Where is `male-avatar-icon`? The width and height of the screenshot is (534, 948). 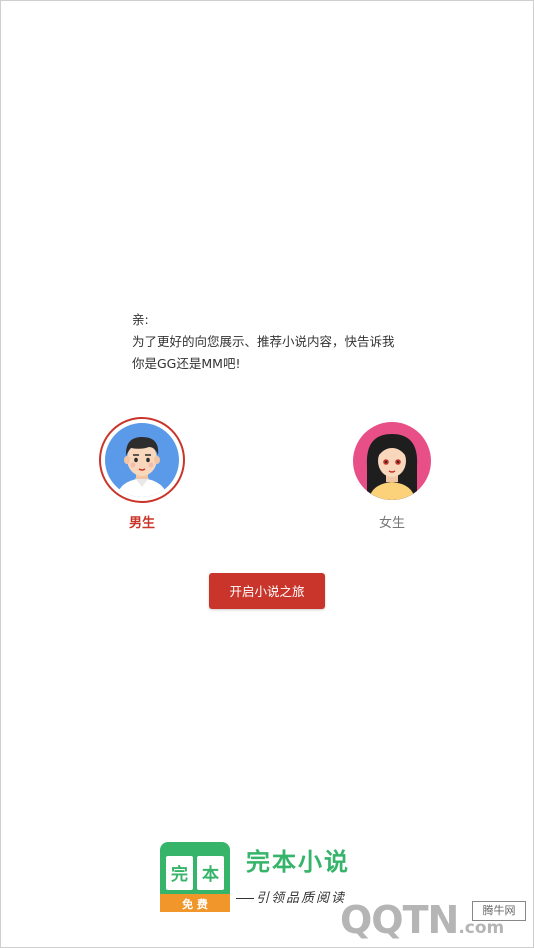
male-avatar-icon is located at coordinates (142, 460).